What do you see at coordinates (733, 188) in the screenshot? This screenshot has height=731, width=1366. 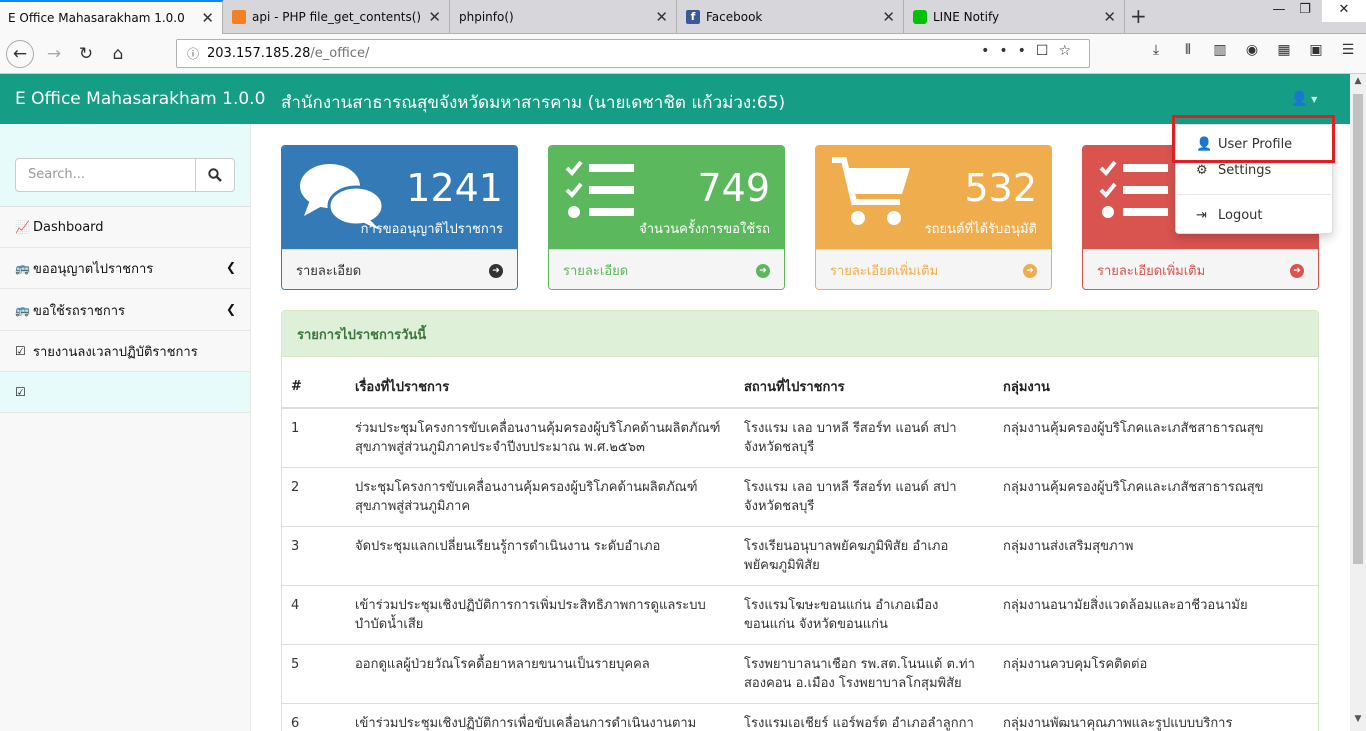 I see `card-number: 749` at bounding box center [733, 188].